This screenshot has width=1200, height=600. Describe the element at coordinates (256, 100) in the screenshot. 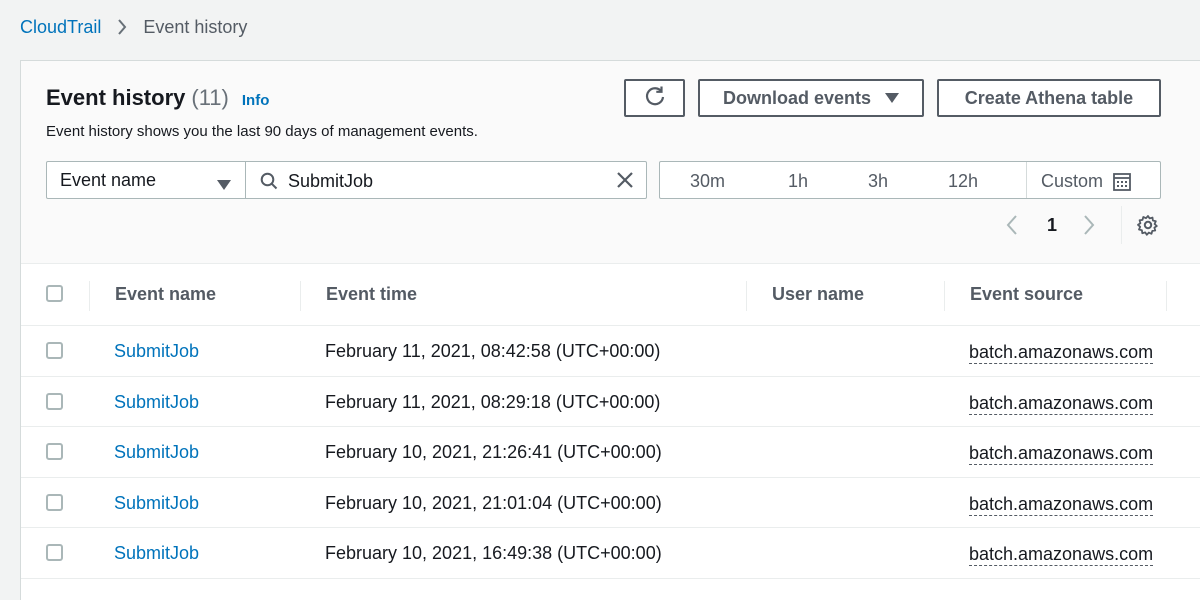

I see `info-link: Info` at that location.